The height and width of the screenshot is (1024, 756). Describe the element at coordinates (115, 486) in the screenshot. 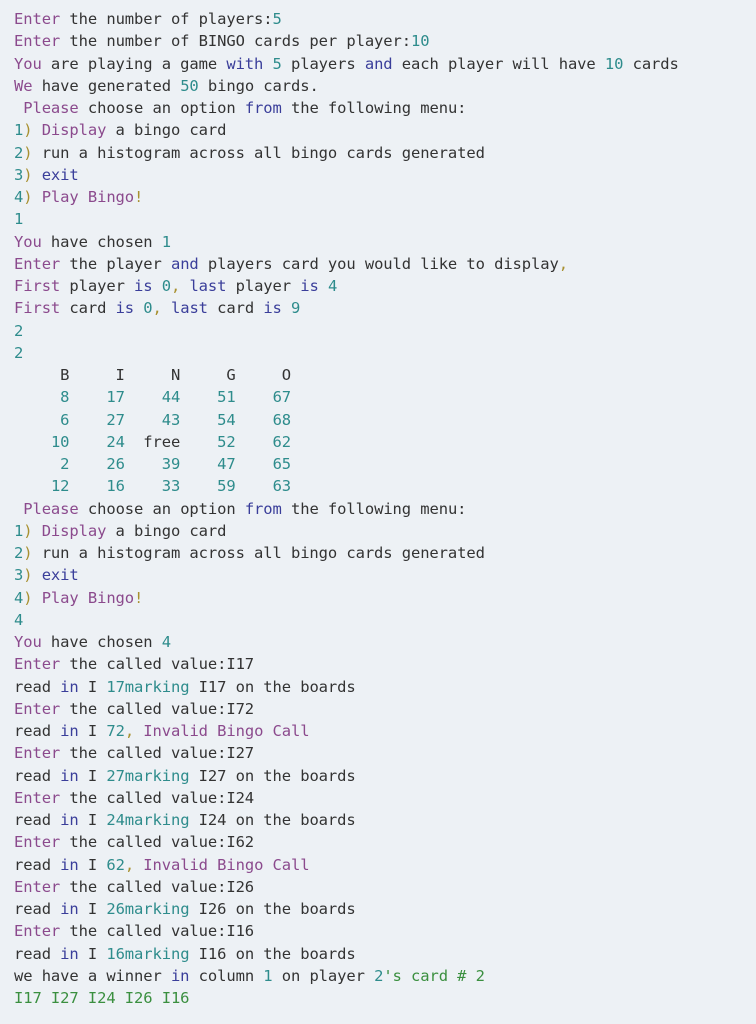

I see `console-token: 16` at that location.